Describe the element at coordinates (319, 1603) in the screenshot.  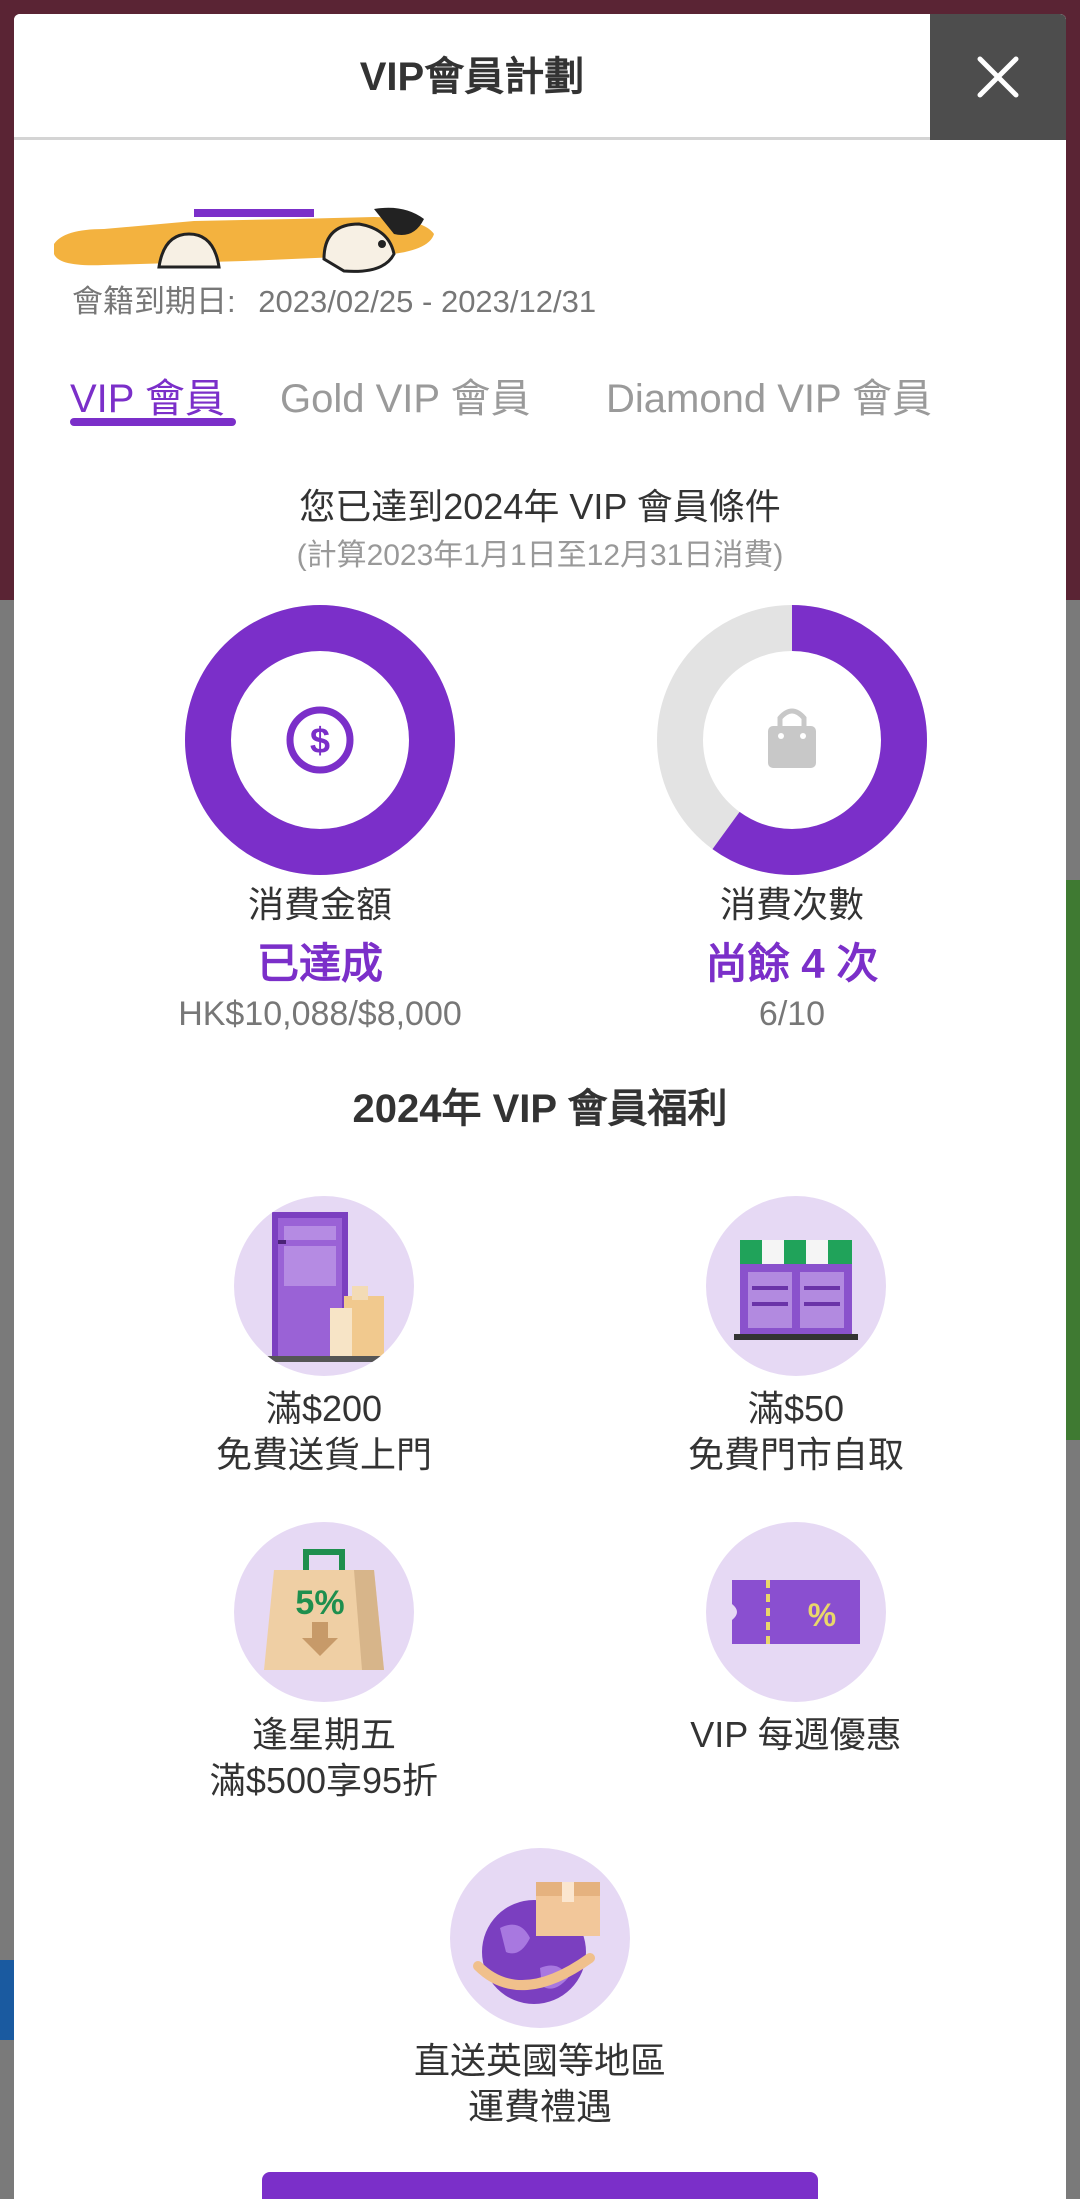
I see `svg-text: 5%` at that location.